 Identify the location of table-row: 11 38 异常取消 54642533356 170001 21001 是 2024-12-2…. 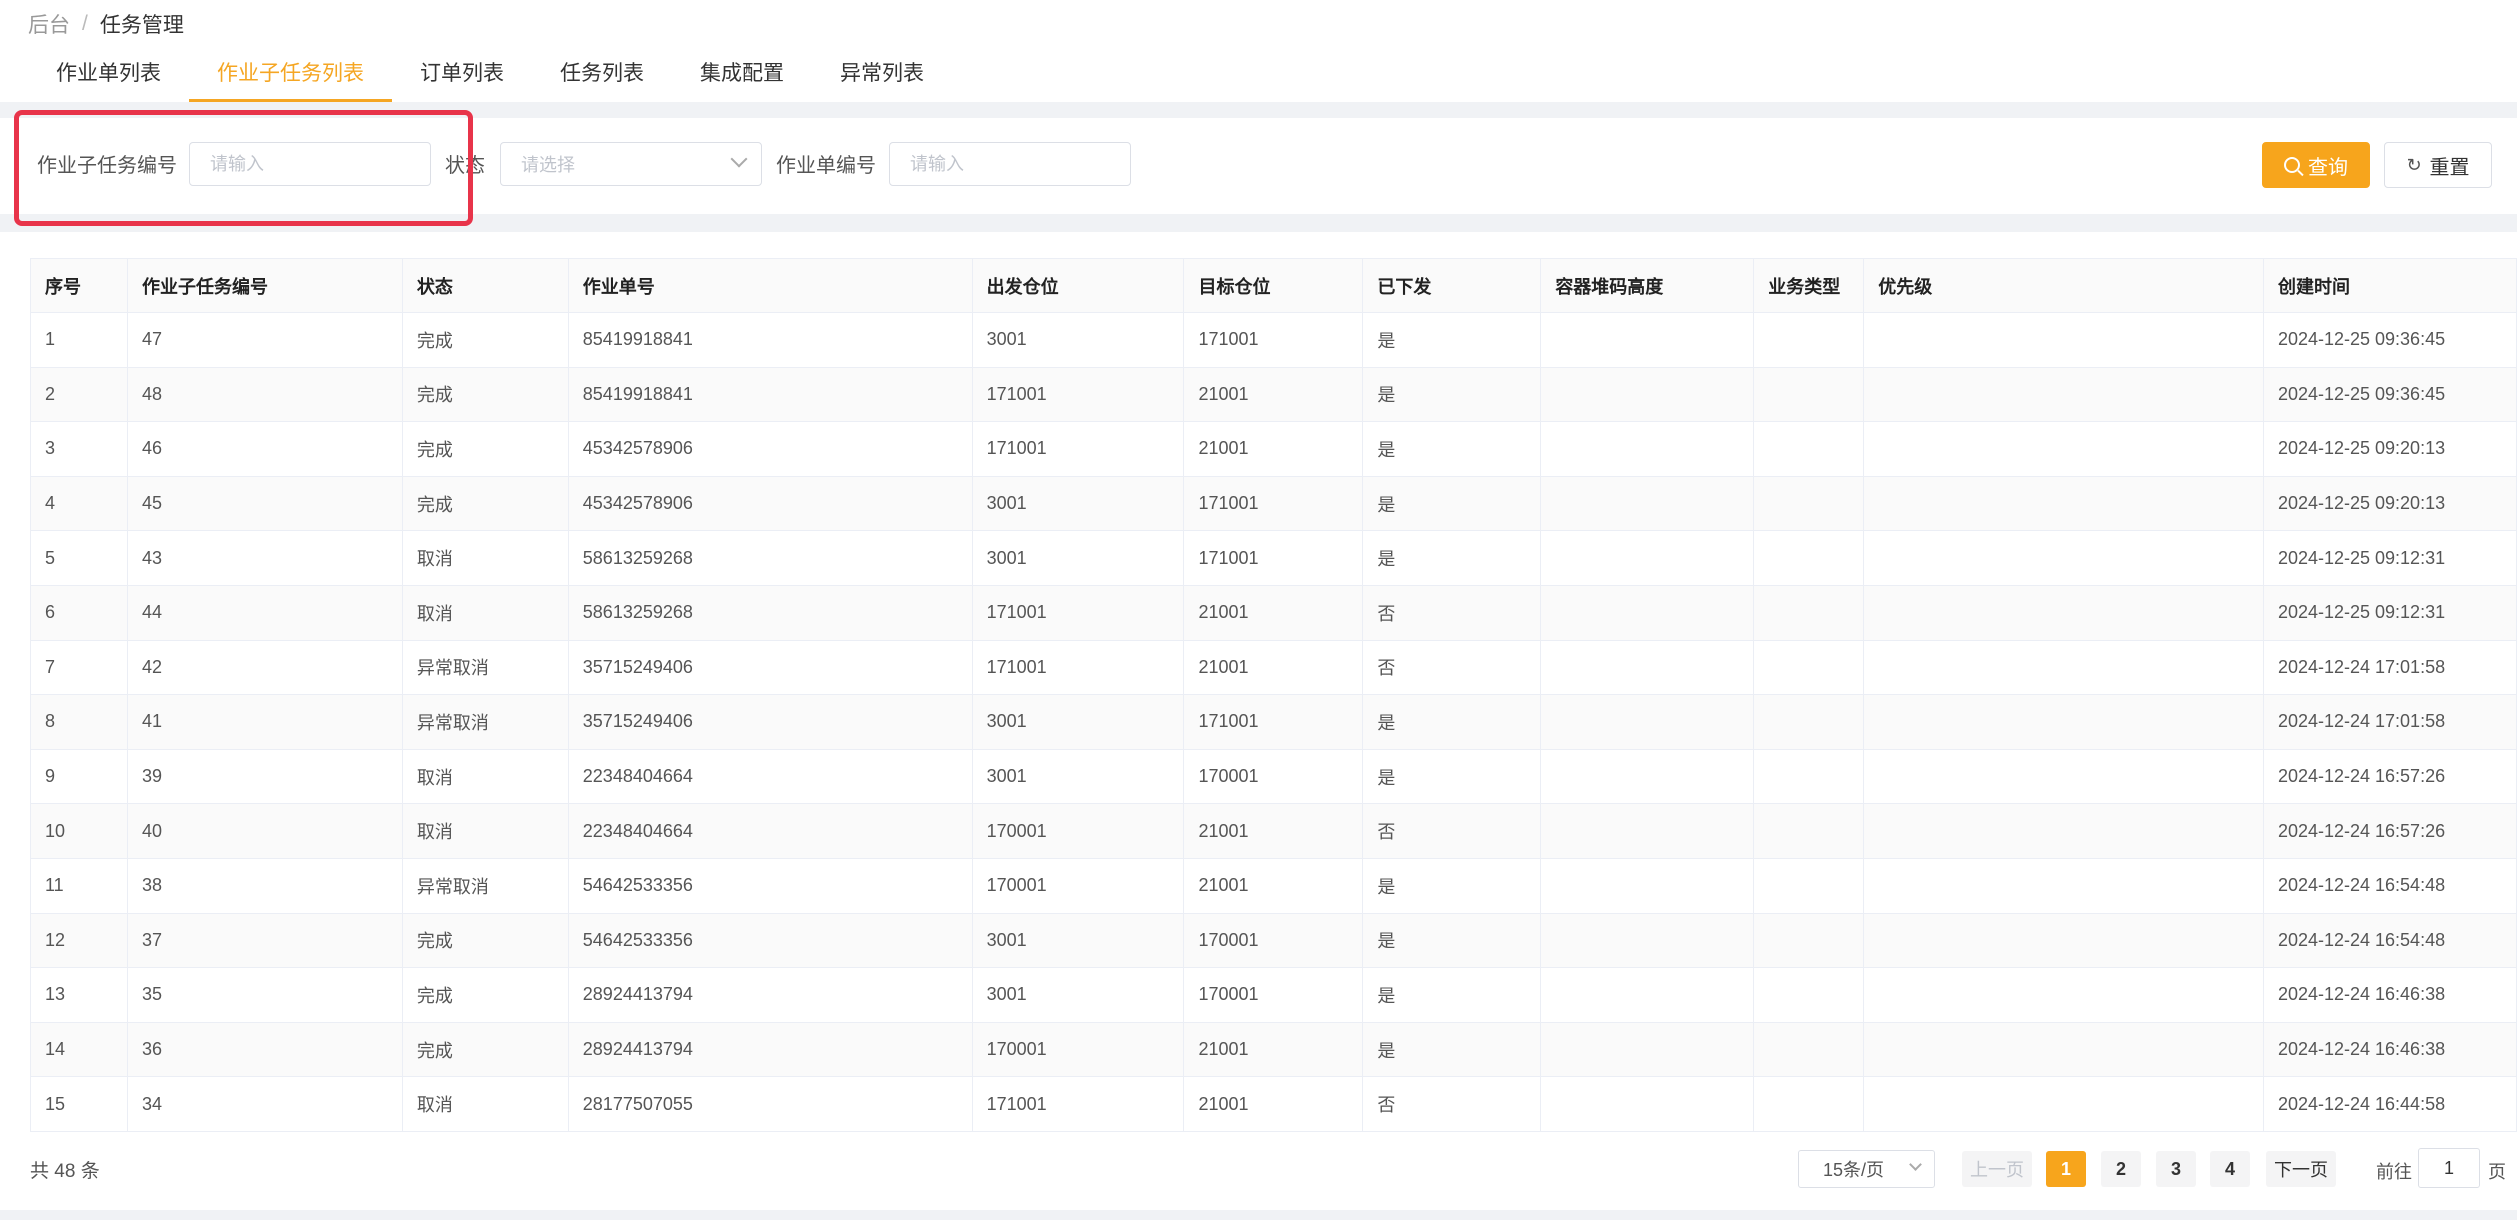
(1273, 885).